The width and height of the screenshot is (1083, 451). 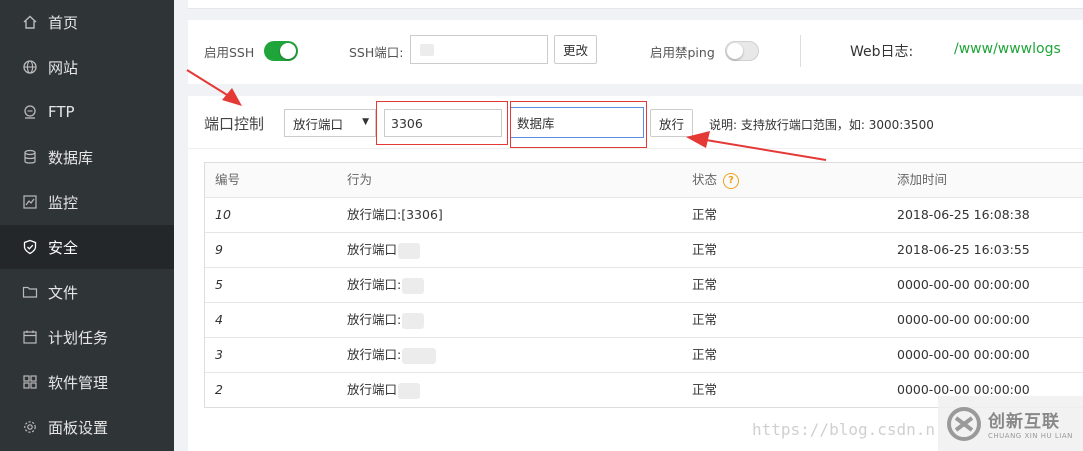 What do you see at coordinates (922, 179) in the screenshot?
I see `column-header: 添加时间` at bounding box center [922, 179].